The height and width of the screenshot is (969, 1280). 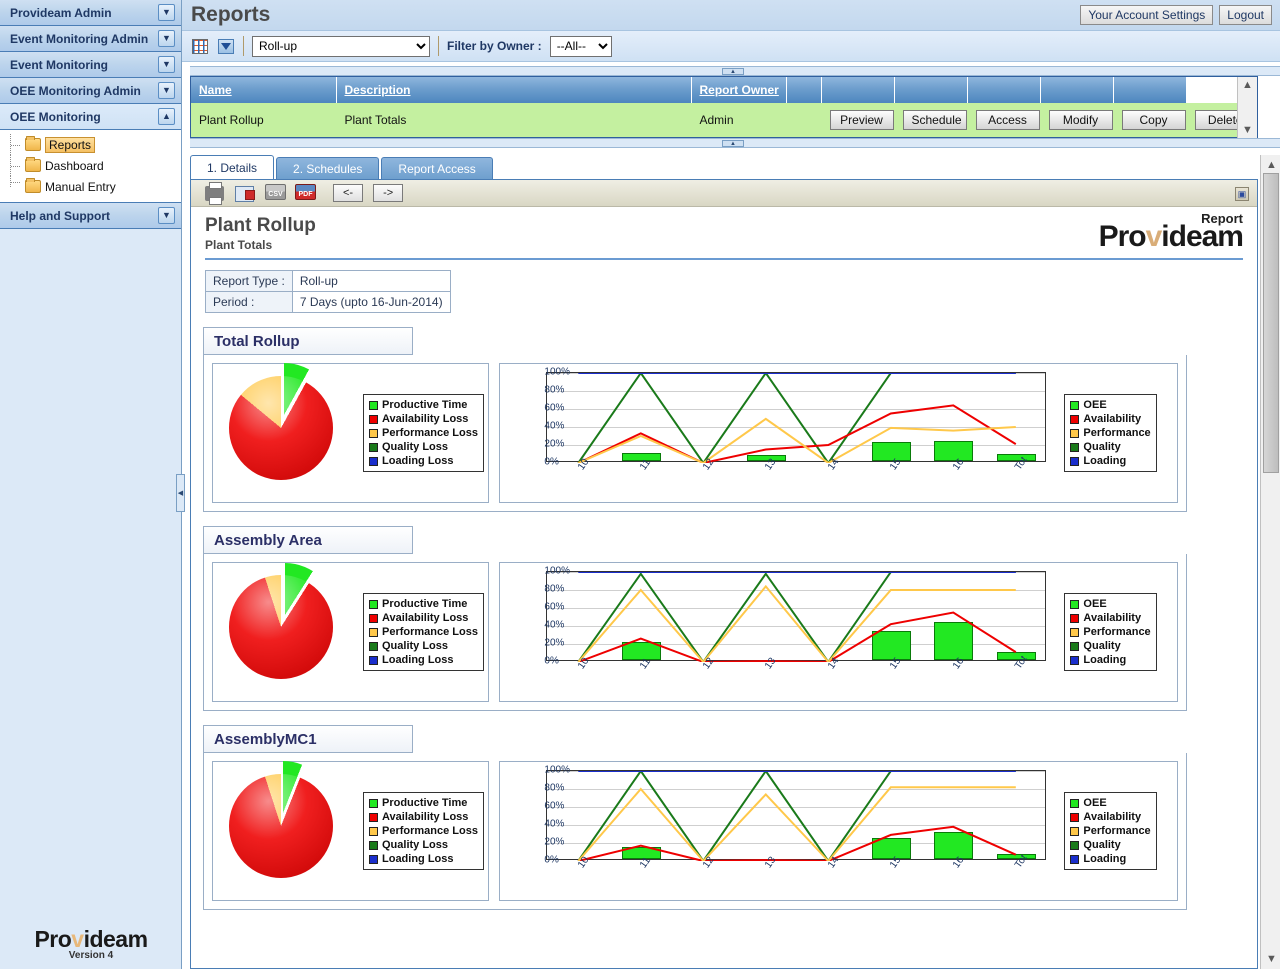 What do you see at coordinates (90, 186) in the screenshot?
I see `sidebar-item-manual-entry: Manual Entry` at bounding box center [90, 186].